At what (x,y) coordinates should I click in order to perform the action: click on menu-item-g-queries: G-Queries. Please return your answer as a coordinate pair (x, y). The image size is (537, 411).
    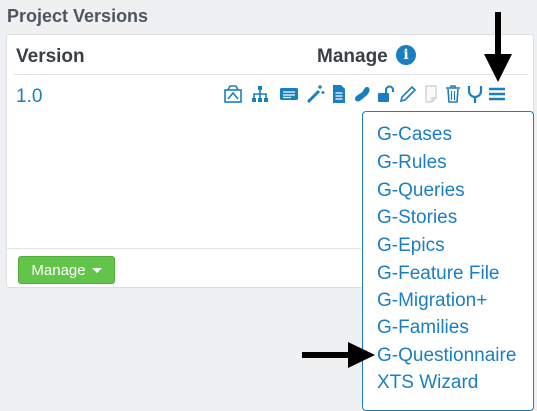
    Looking at the image, I should click on (421, 191).